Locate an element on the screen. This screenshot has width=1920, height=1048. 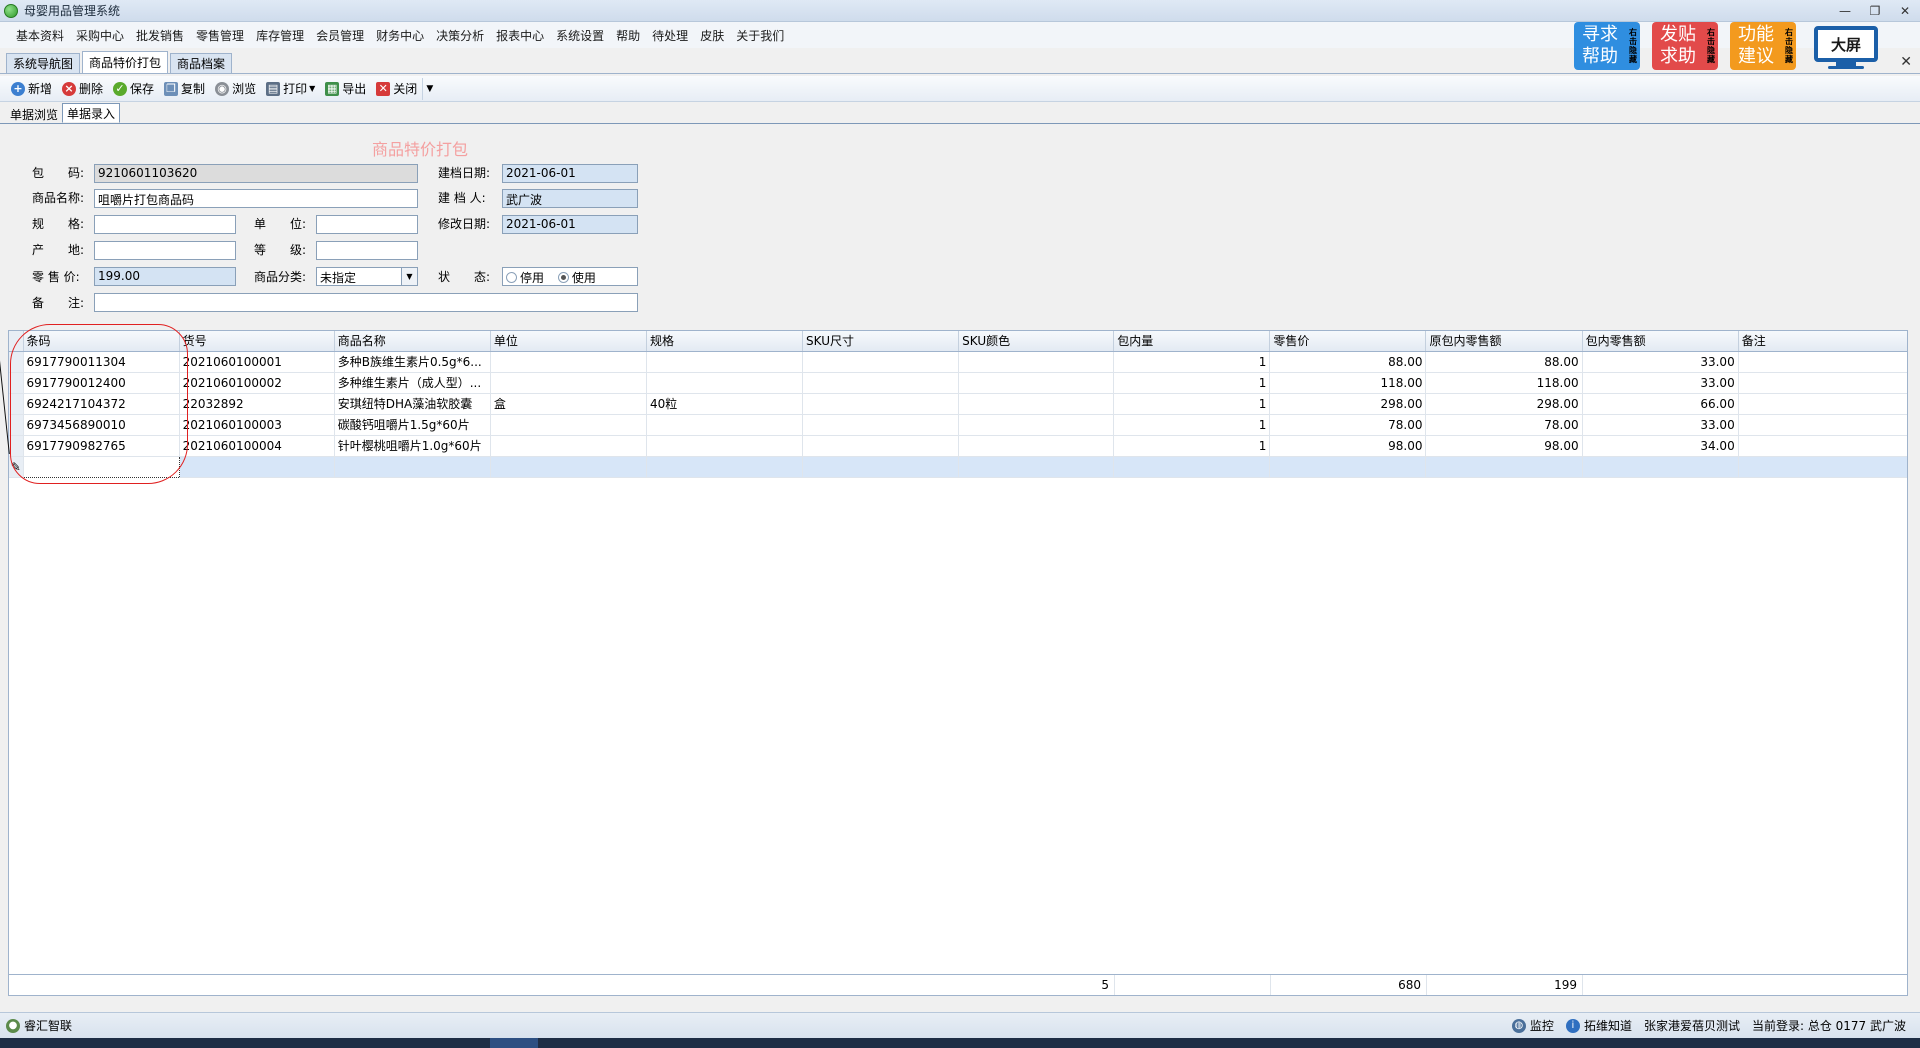
tab-navigation: 系统导航图 is located at coordinates (43, 63).